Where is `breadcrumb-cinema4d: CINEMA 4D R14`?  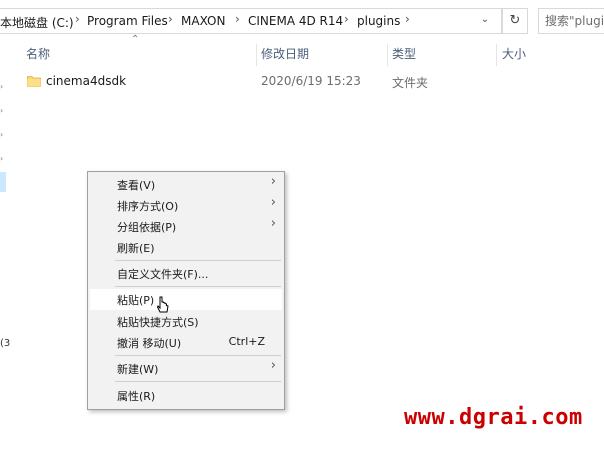
breadcrumb-cinema4d: CINEMA 4D R14 is located at coordinates (295, 21).